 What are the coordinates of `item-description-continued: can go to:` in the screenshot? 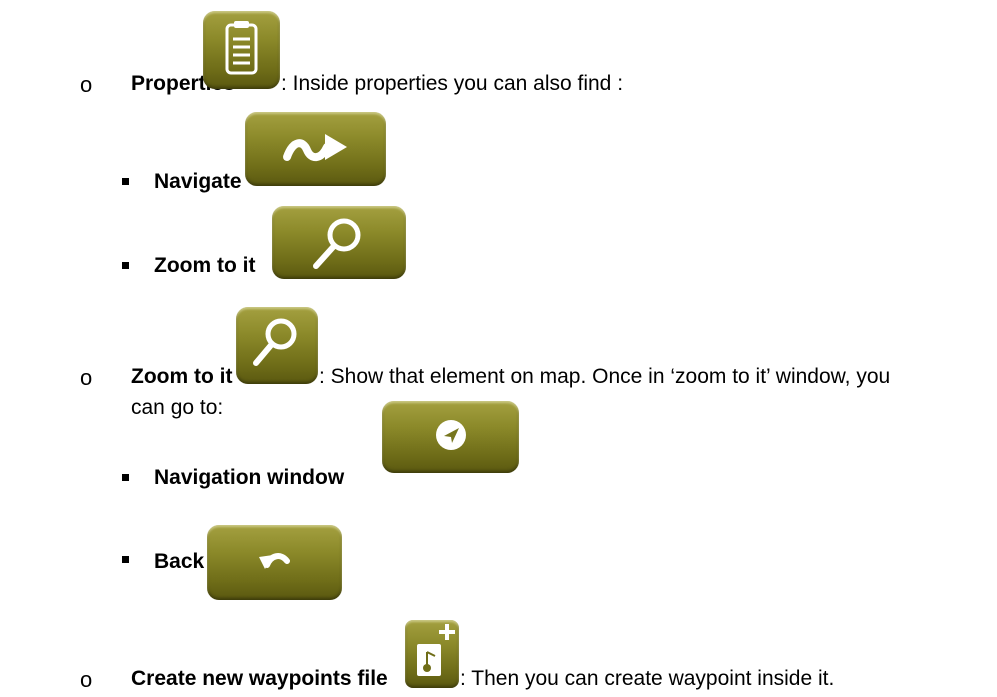 It's located at (177, 407).